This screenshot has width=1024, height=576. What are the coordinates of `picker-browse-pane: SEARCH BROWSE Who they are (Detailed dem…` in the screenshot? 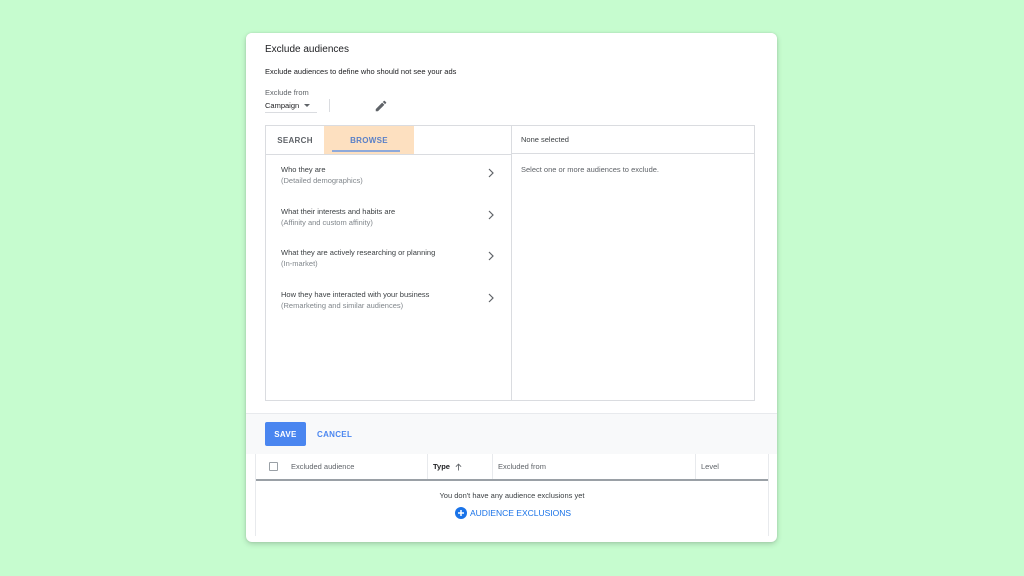 It's located at (389, 263).